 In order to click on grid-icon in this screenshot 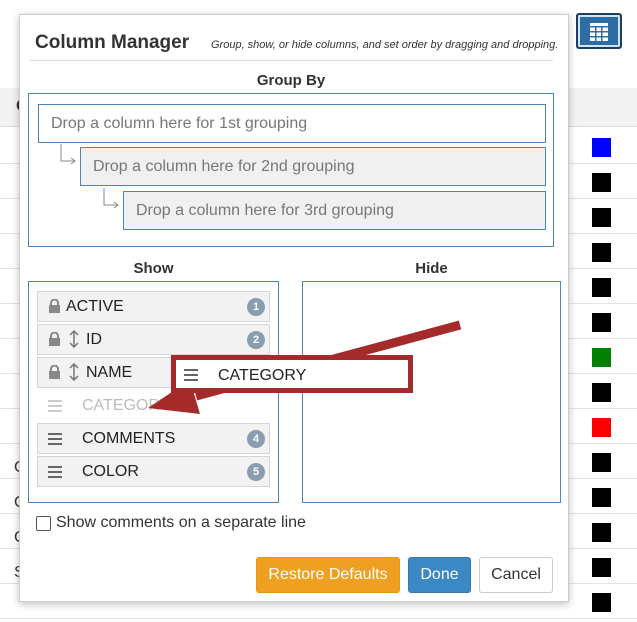, I will do `click(599, 32)`.